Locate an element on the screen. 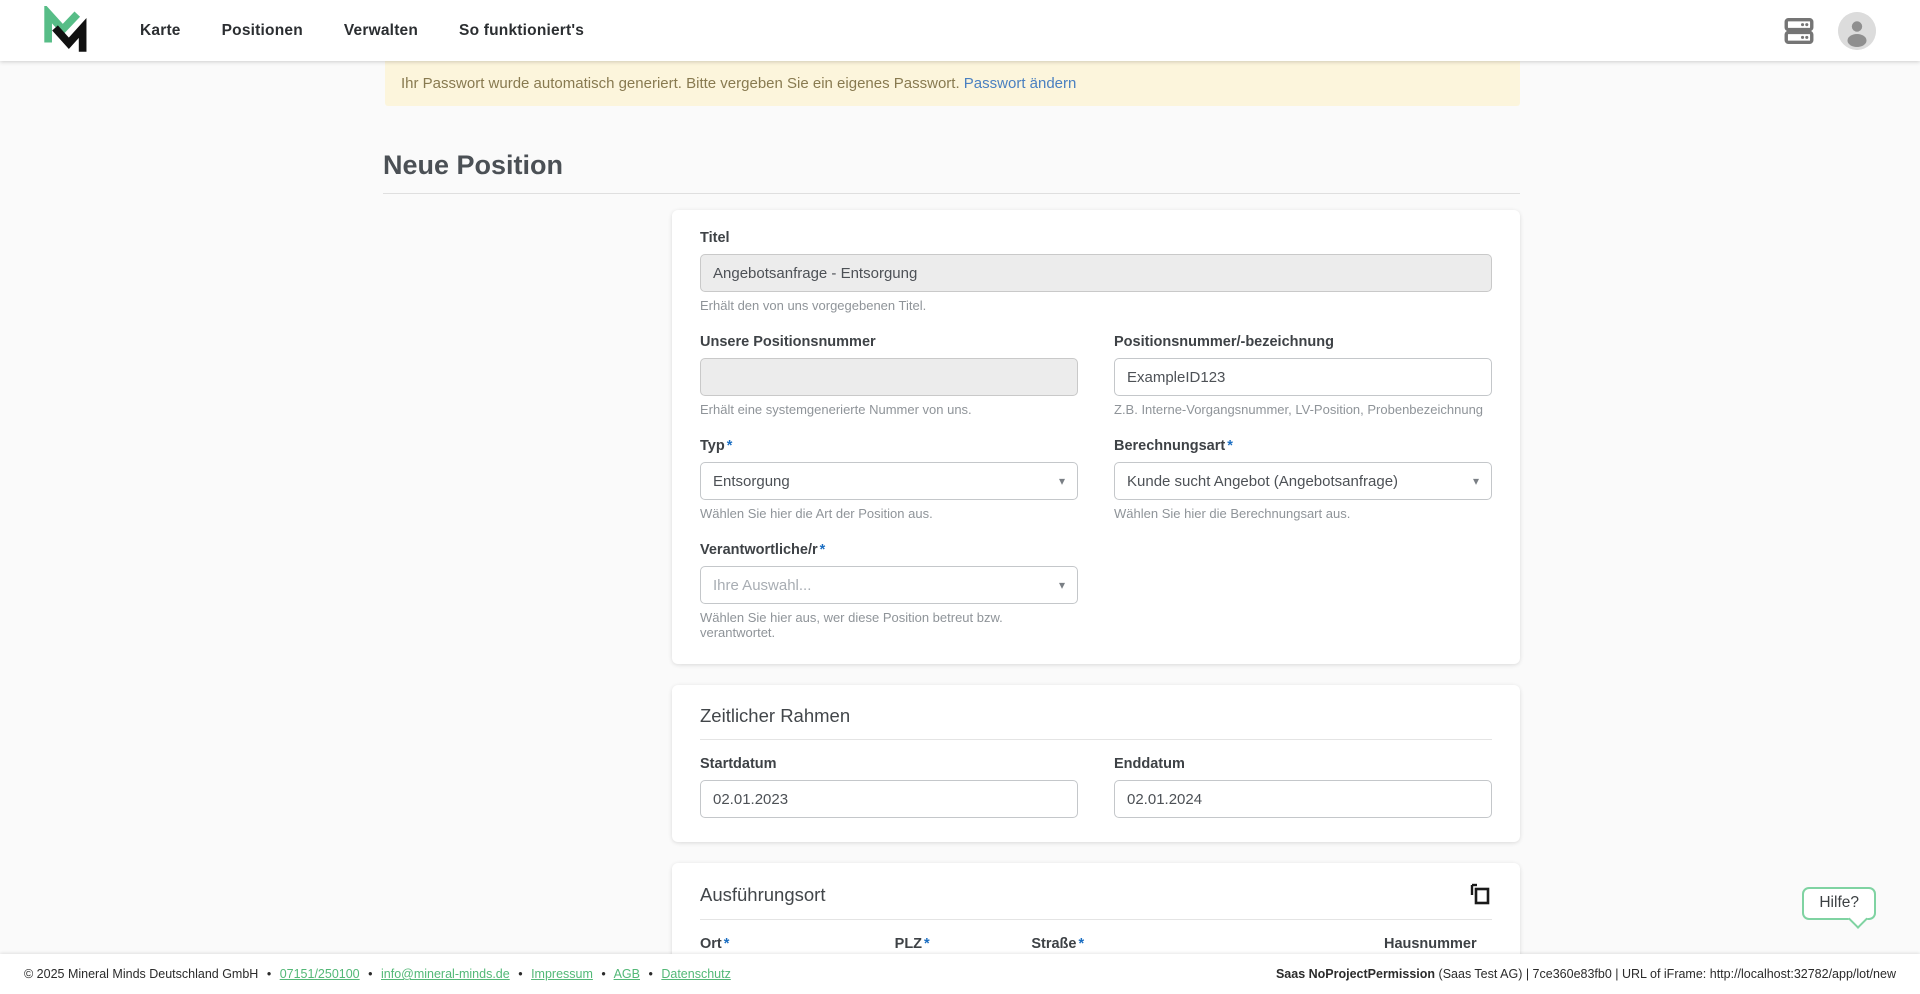 This screenshot has height=994, width=1920. footer-link-datenschutz: Datenschutz is located at coordinates (695, 974).